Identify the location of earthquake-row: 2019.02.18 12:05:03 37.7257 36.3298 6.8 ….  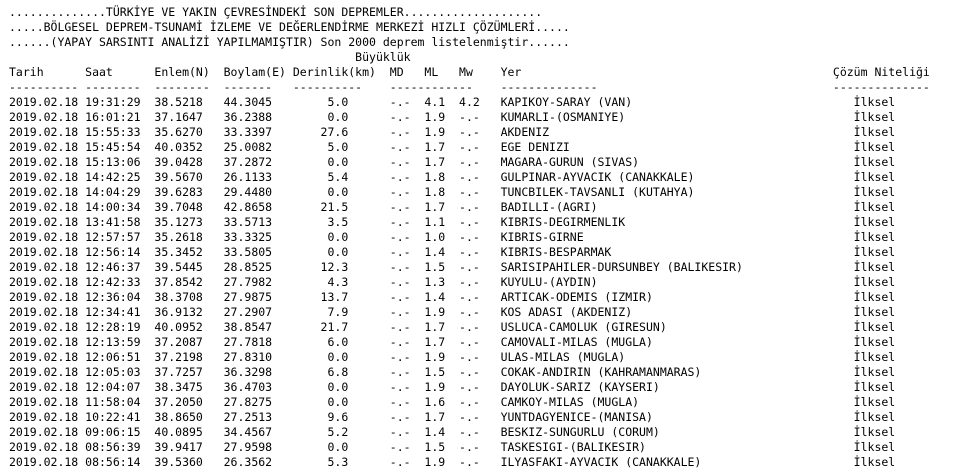
(452, 372).